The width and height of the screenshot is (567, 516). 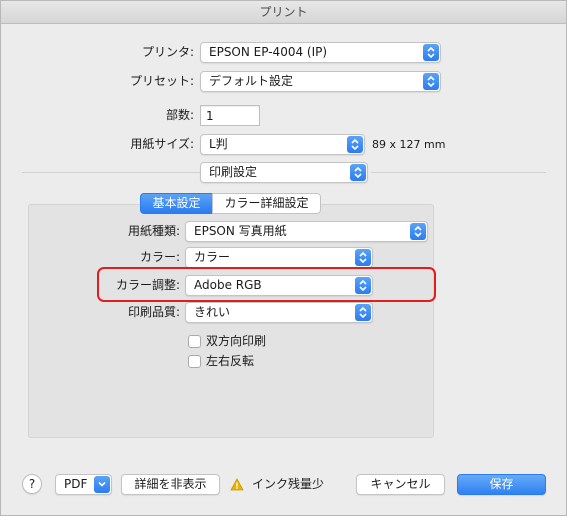 I want to click on cancel-button: キャンセル, so click(x=400, y=484).